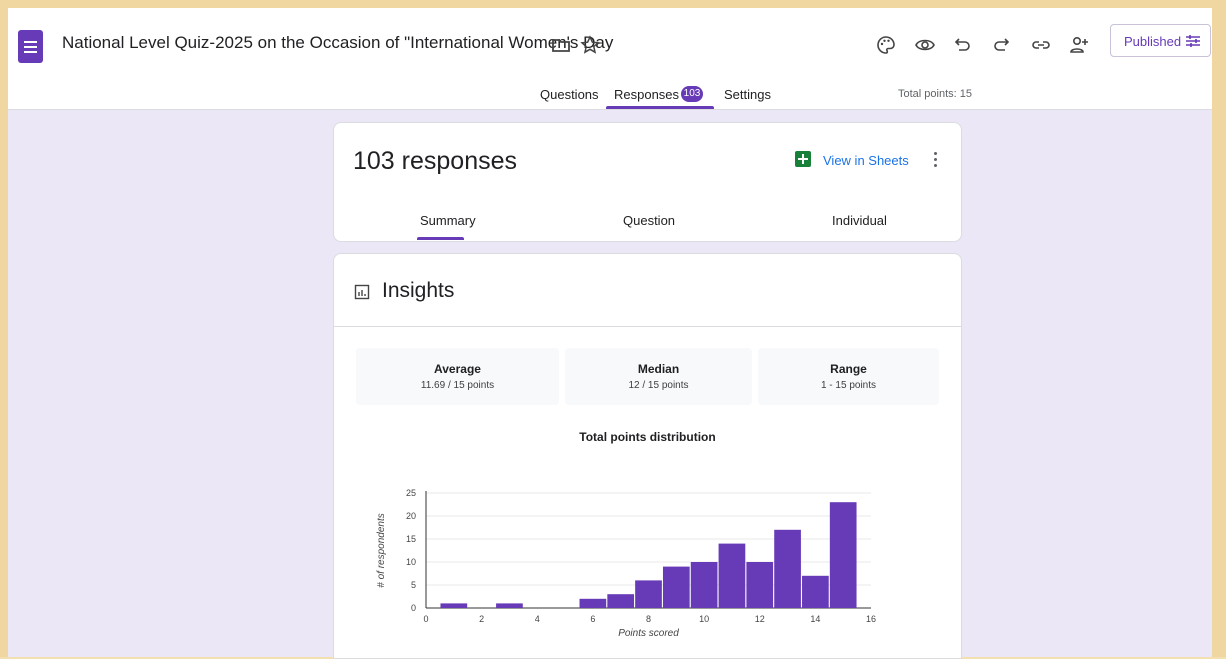 This screenshot has height=659, width=1226. I want to click on y-tick-label: 0, so click(413, 608).